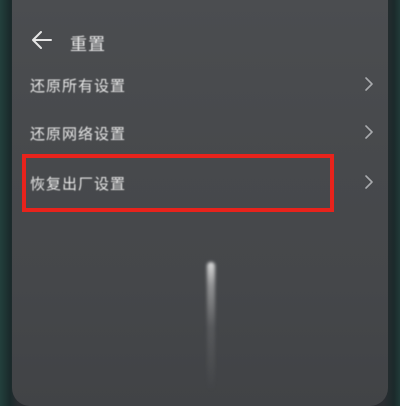 Image resolution: width=400 pixels, height=406 pixels. I want to click on factory-reset-item: 恢复出厂设置, so click(200, 183).